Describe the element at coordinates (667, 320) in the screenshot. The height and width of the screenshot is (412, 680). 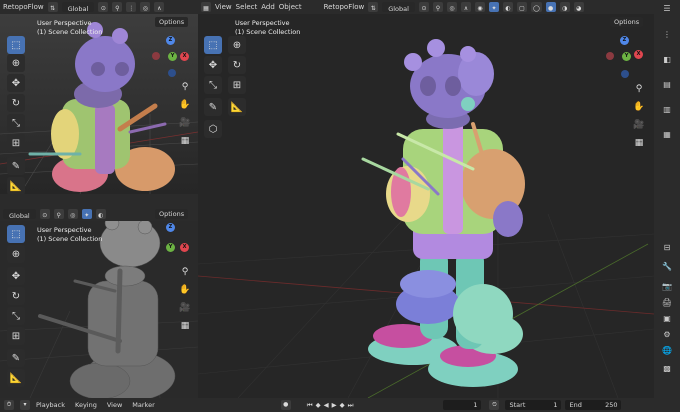
I see `view-layer-icon: ▣` at that location.